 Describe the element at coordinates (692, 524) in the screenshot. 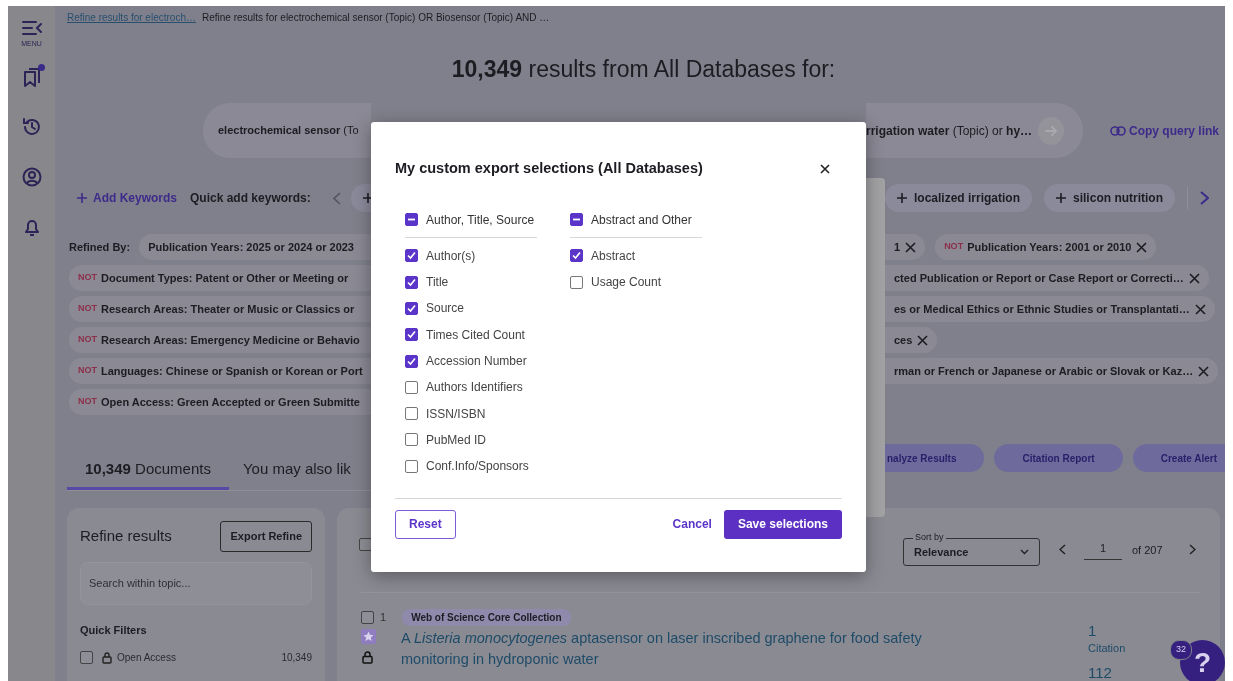

I see `cancel-button: Cancel` at that location.